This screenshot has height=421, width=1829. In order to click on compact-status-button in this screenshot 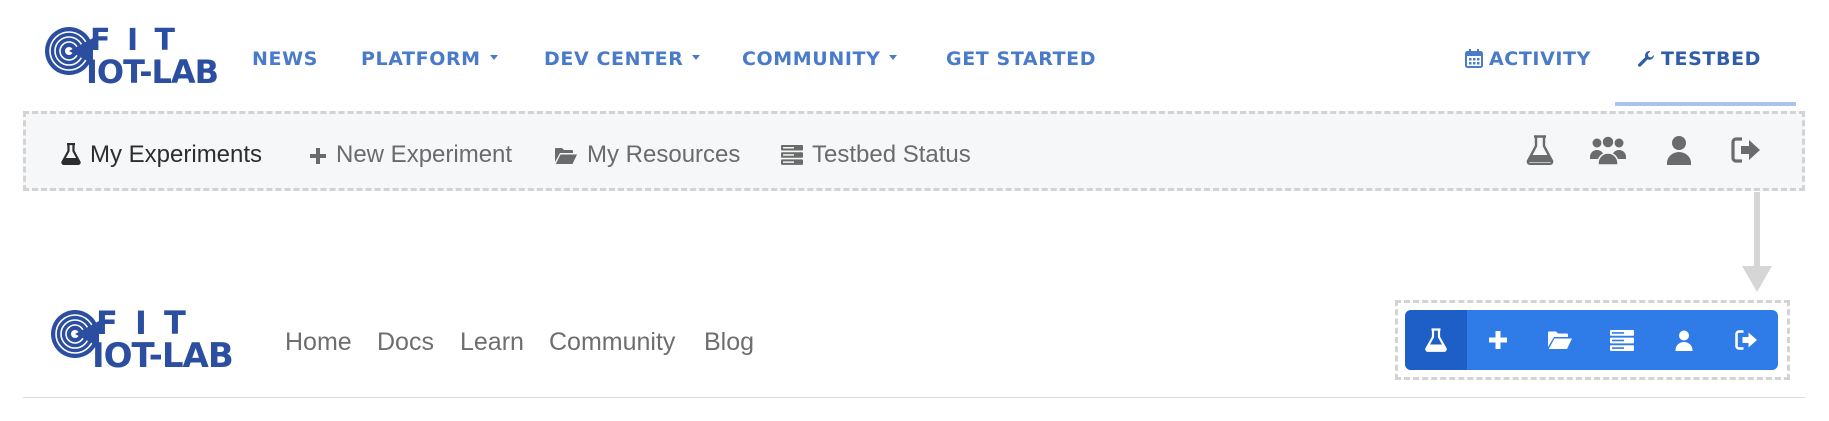, I will do `click(1622, 340)`.